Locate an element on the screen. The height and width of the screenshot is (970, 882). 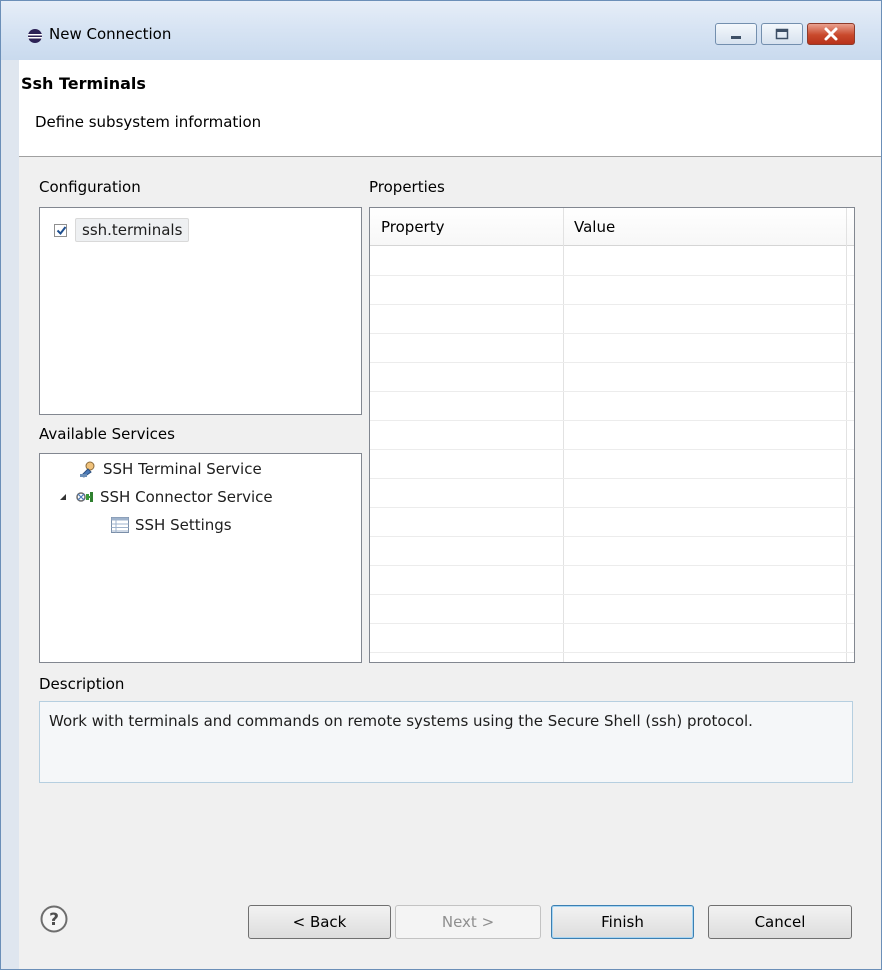
maximize-button is located at coordinates (782, 34).